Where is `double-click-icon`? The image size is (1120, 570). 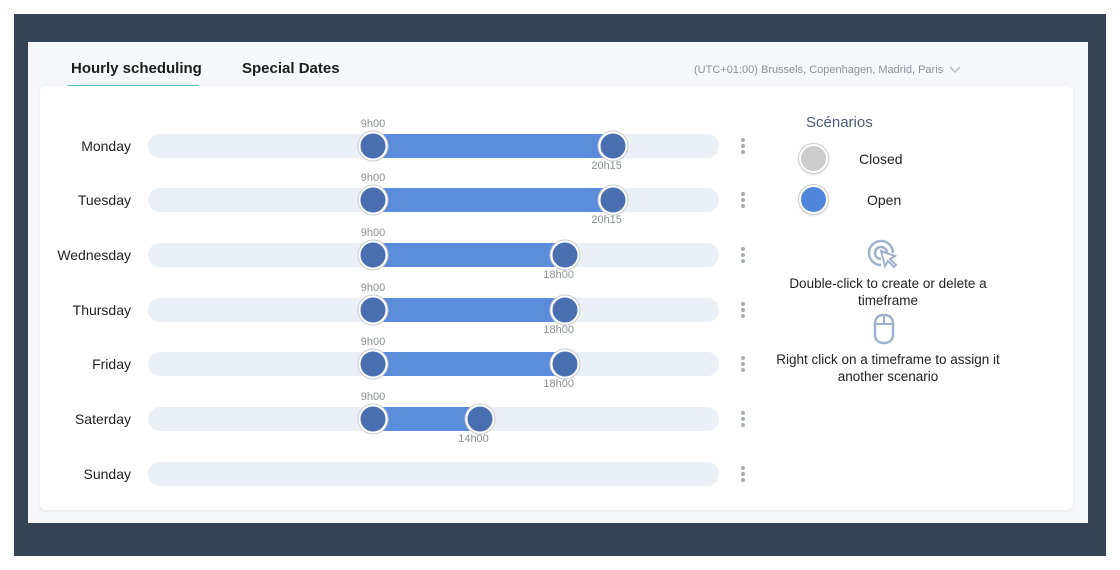
double-click-icon is located at coordinates (882, 254).